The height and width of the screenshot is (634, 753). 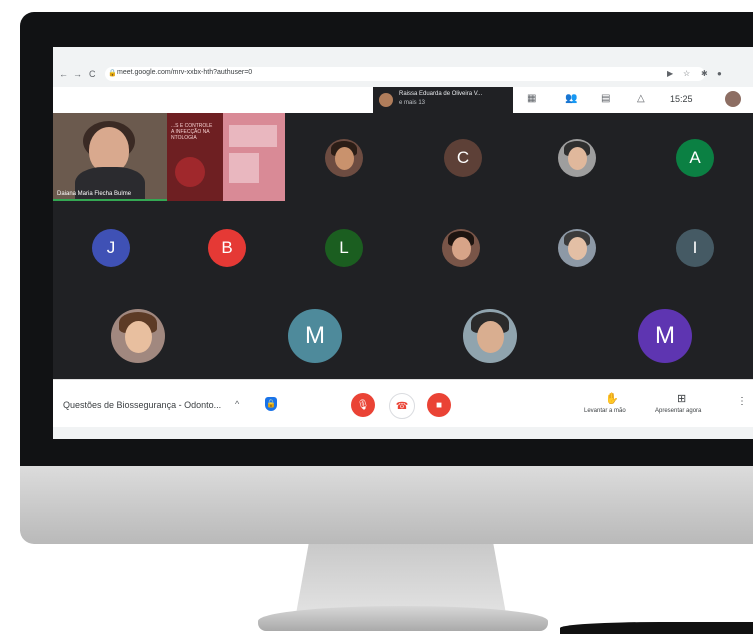 I want to click on slide-text: ...S E CONTROLE A INFECÇÃO NA NTOLOGIA, so click(x=192, y=132).